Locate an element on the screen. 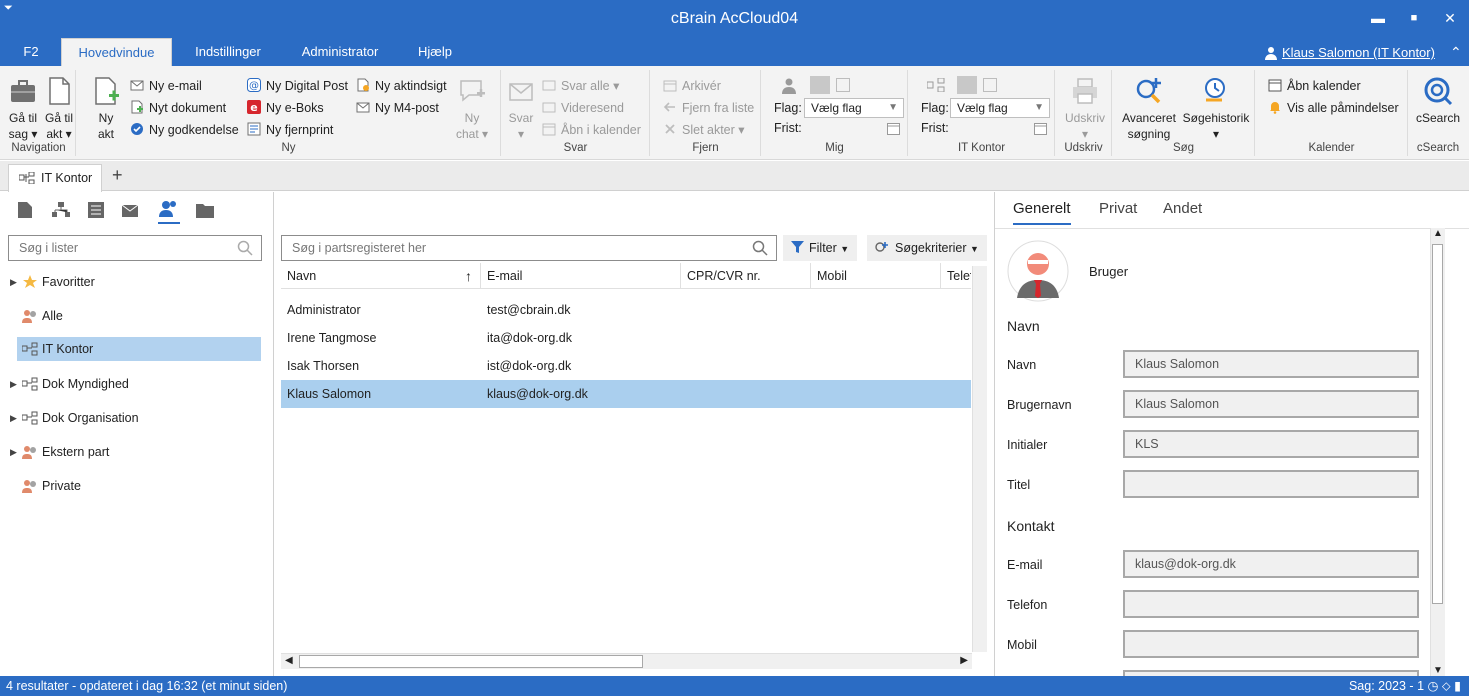 The width and height of the screenshot is (1469, 696). goto-act-button: Gå til akt ▾ is located at coordinates (59, 109).